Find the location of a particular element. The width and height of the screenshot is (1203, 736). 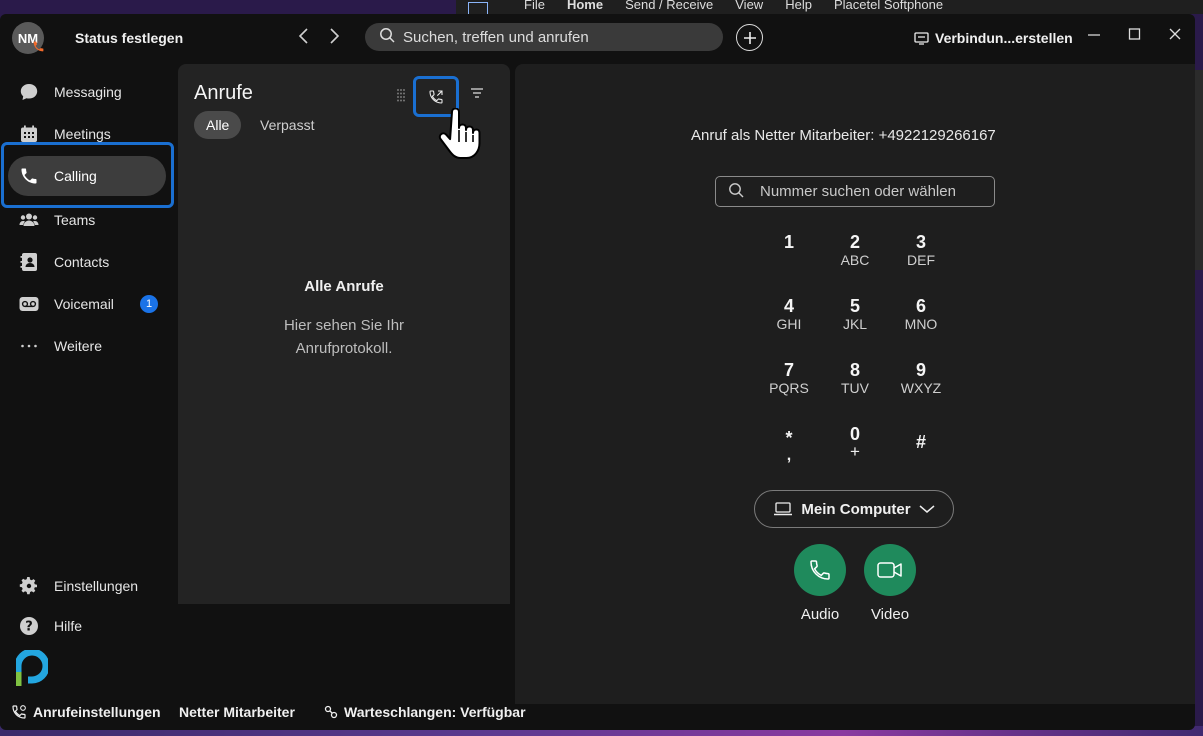

laptop-icon is located at coordinates (783, 509).